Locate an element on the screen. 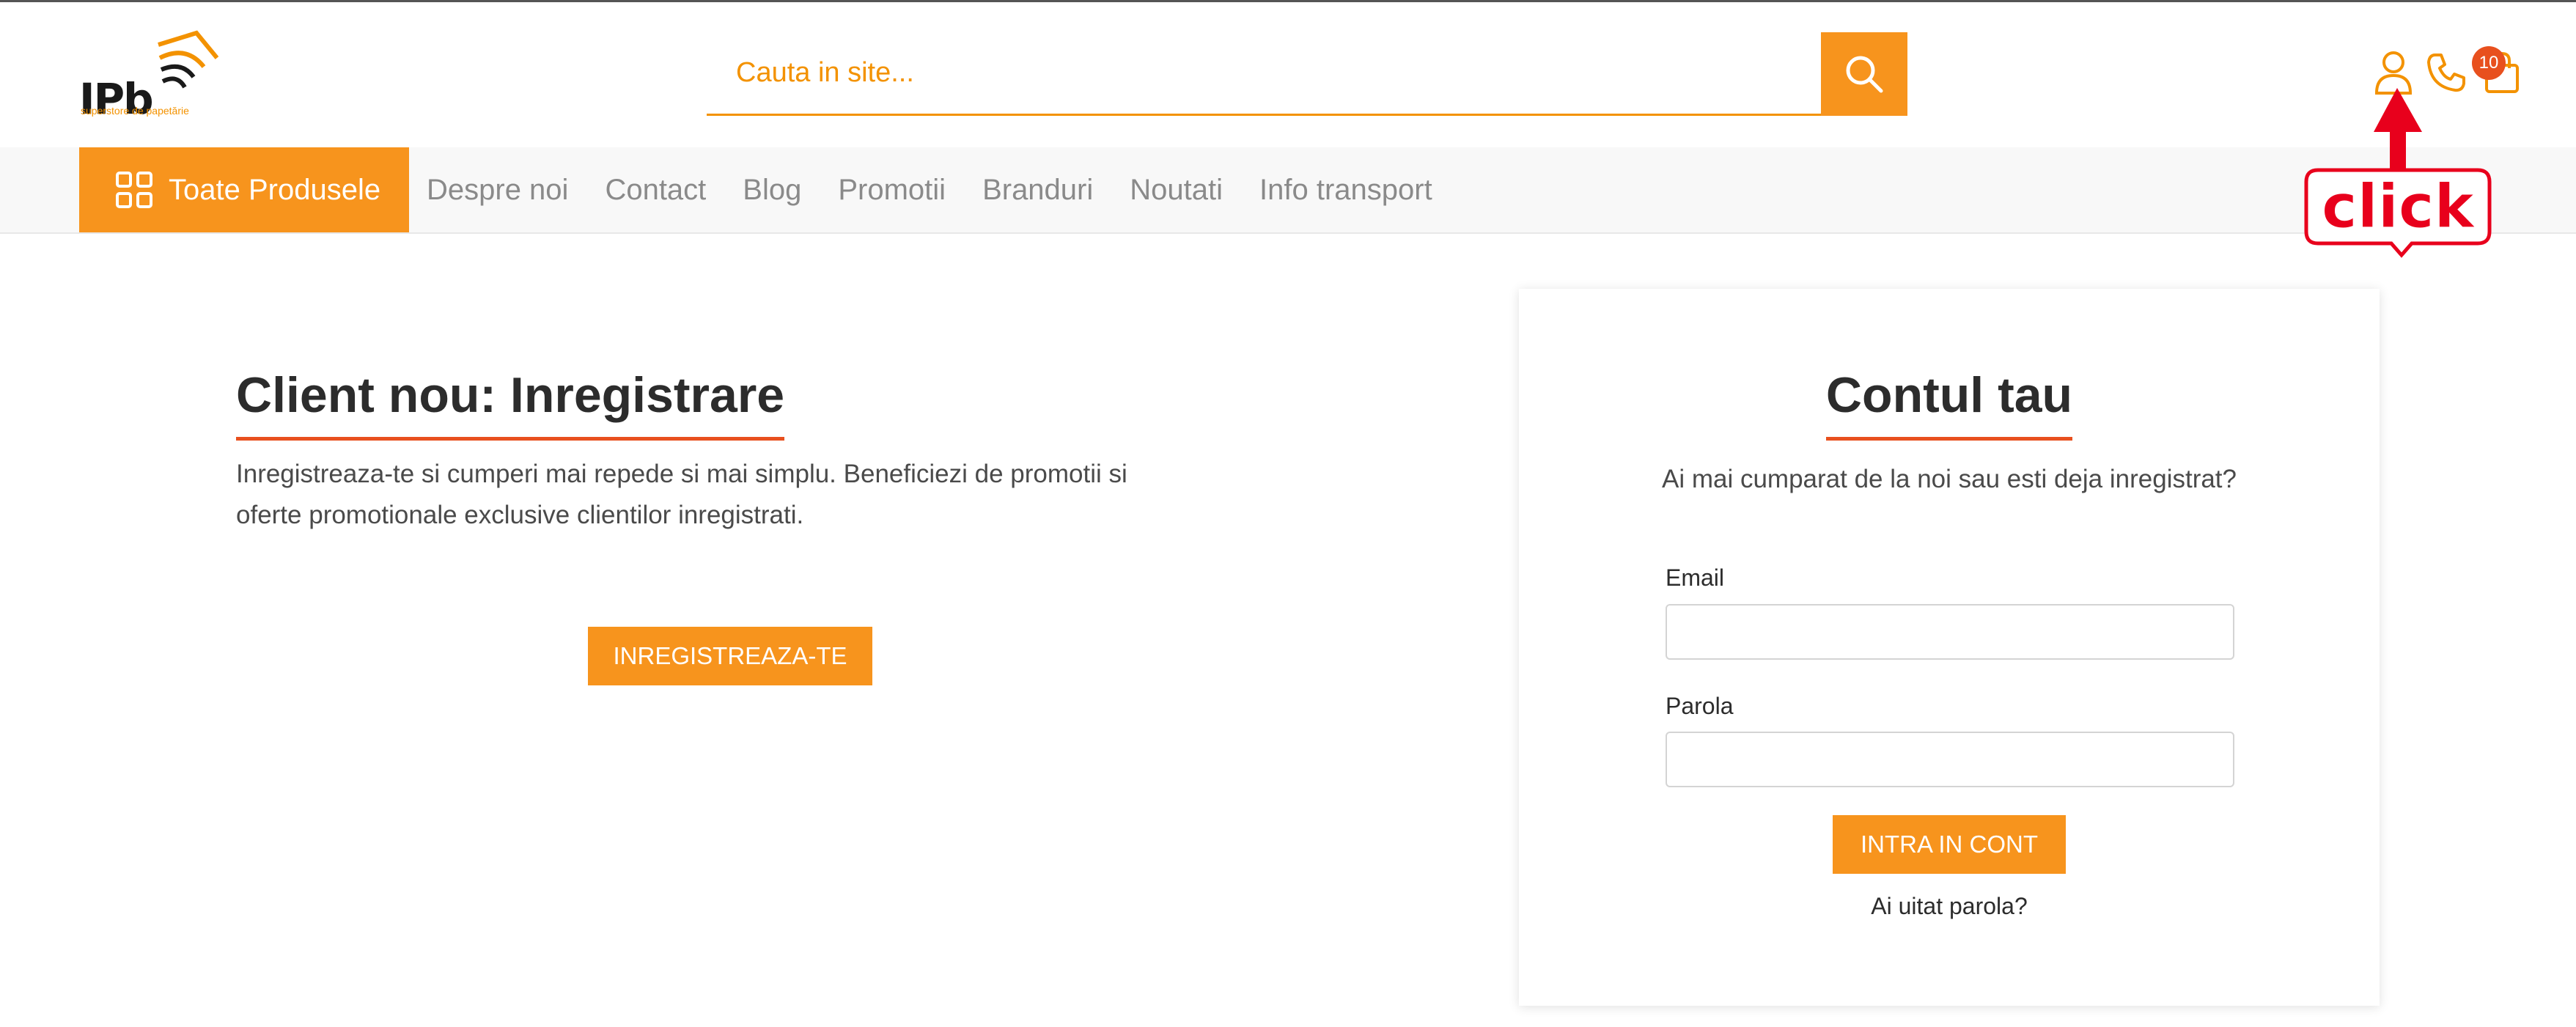  login-title-wrap: Contul tau is located at coordinates (1949, 404).